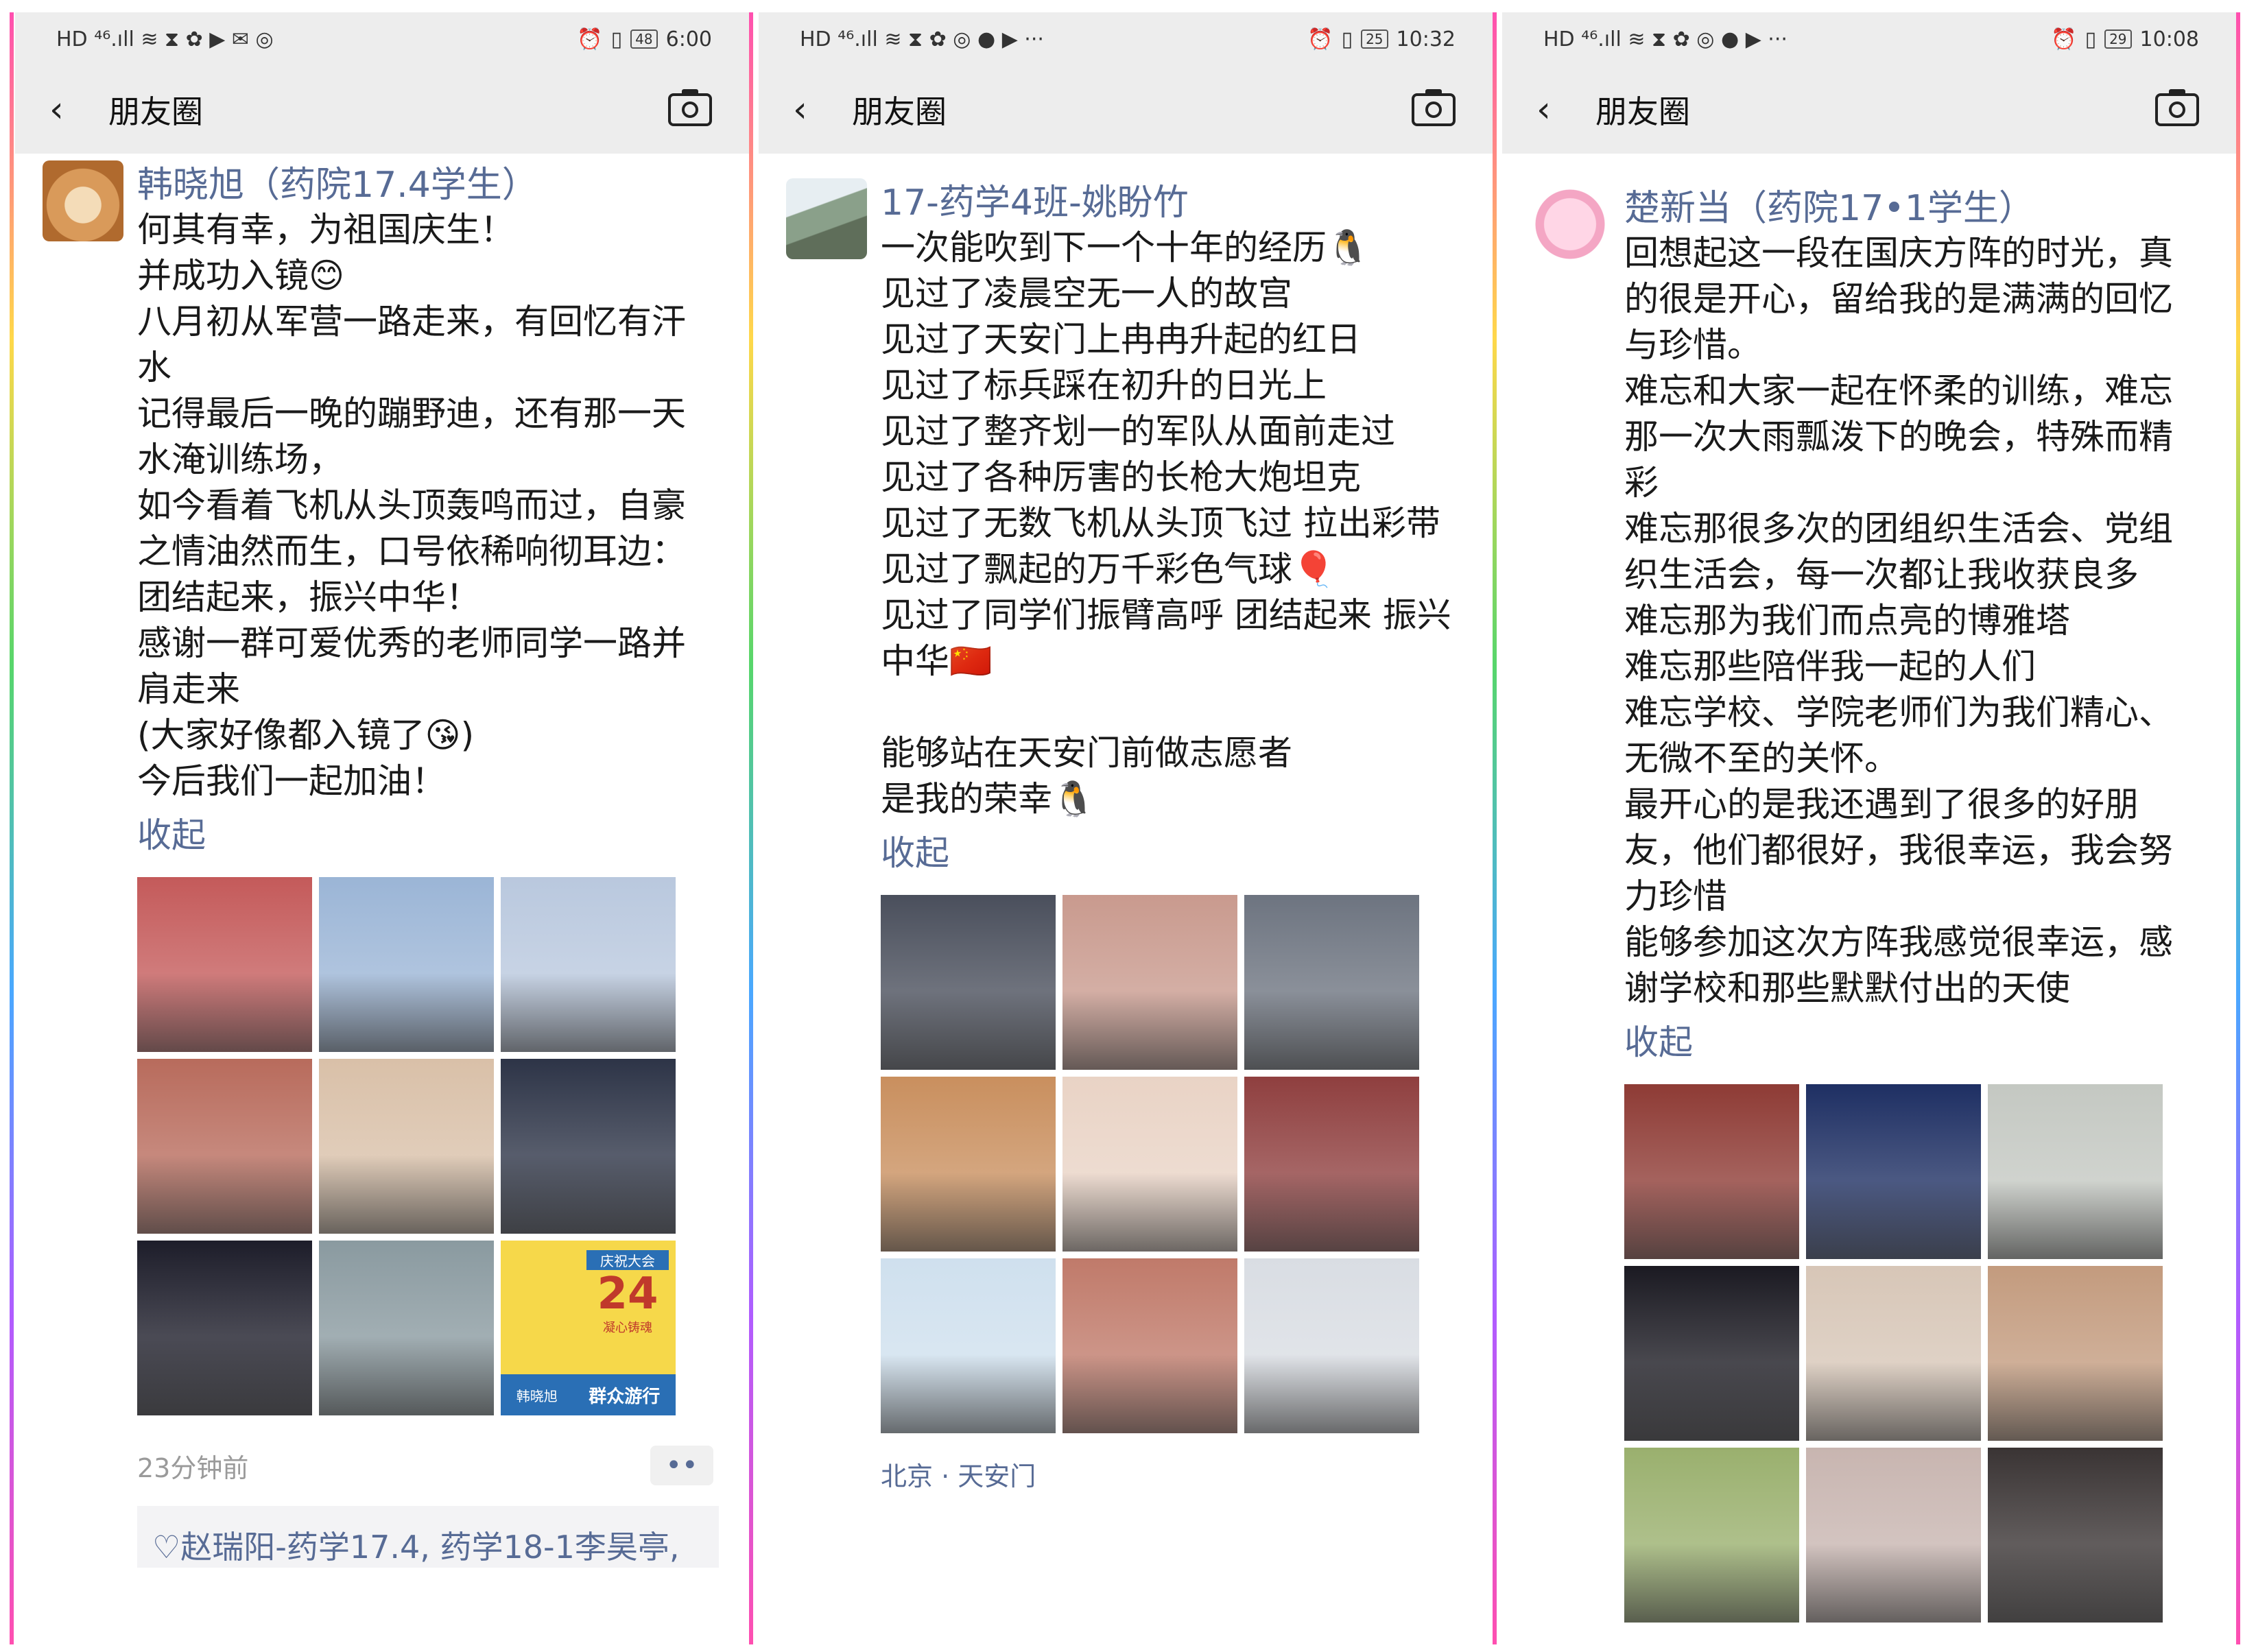 This screenshot has width=2256, height=1652. What do you see at coordinates (1171, 1474) in the screenshot?
I see `location-link: 北京 · 天安门` at bounding box center [1171, 1474].